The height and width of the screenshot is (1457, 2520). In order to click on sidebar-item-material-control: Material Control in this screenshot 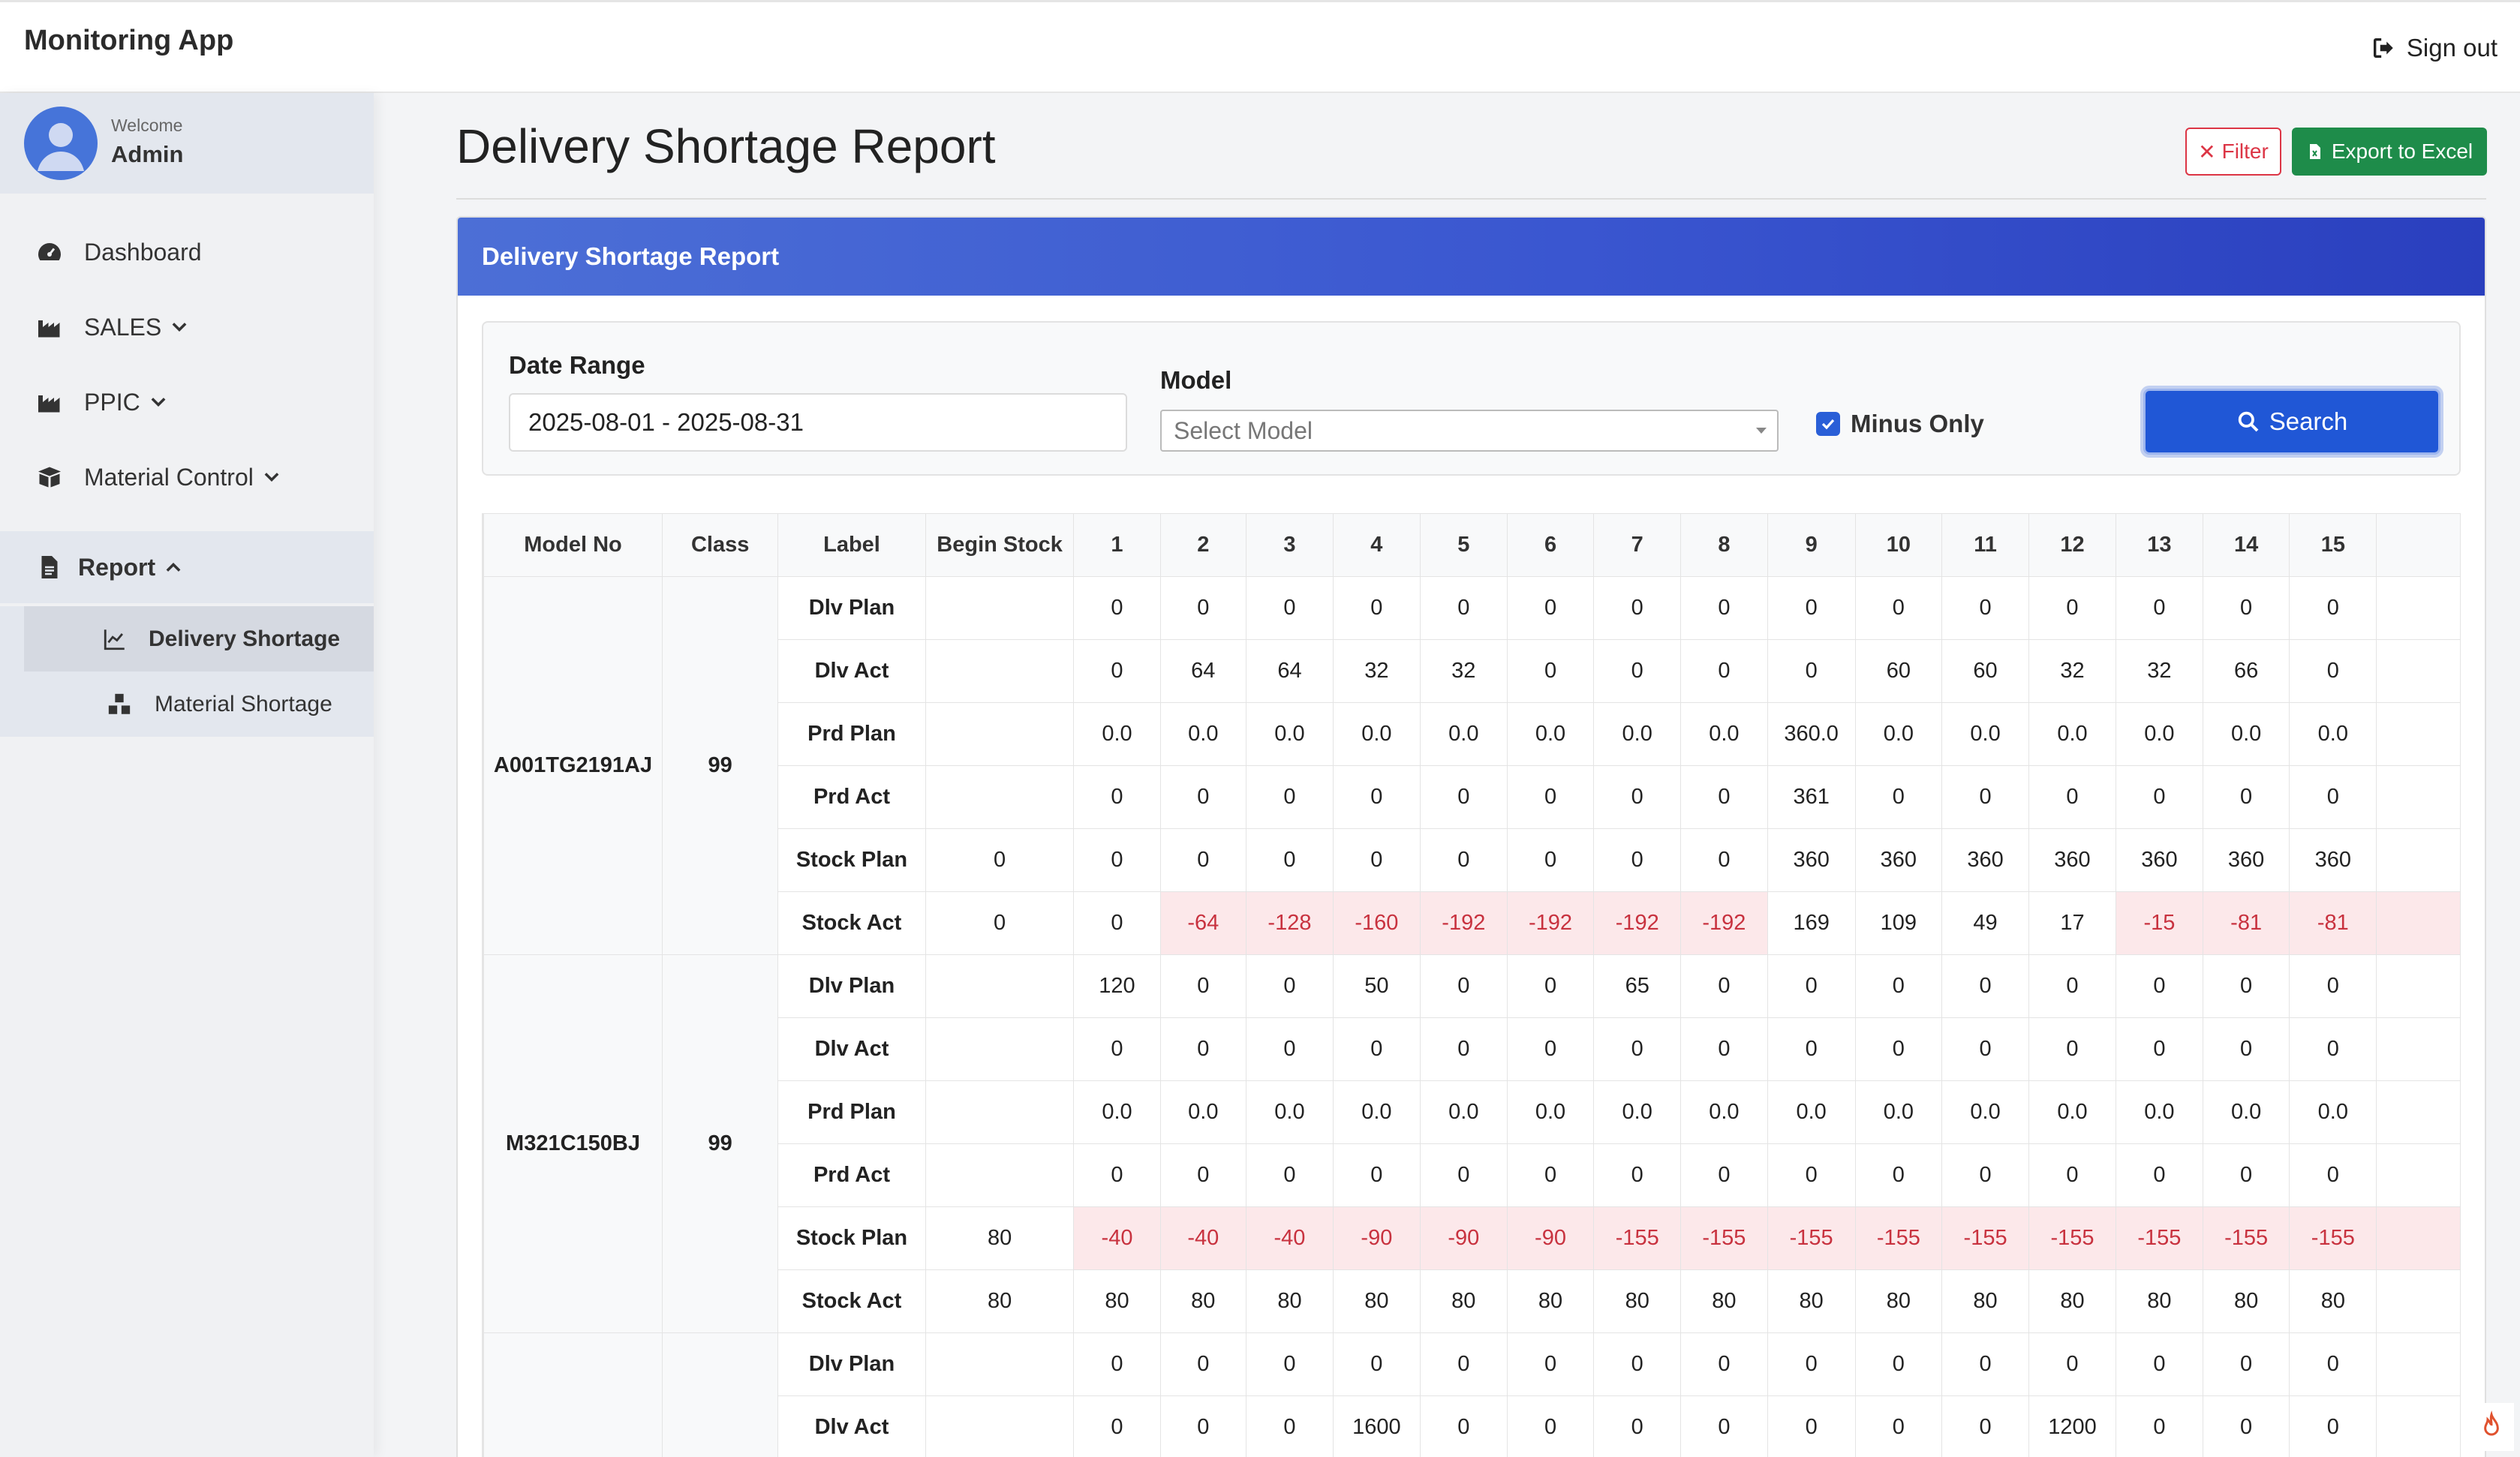, I will do `click(187, 477)`.